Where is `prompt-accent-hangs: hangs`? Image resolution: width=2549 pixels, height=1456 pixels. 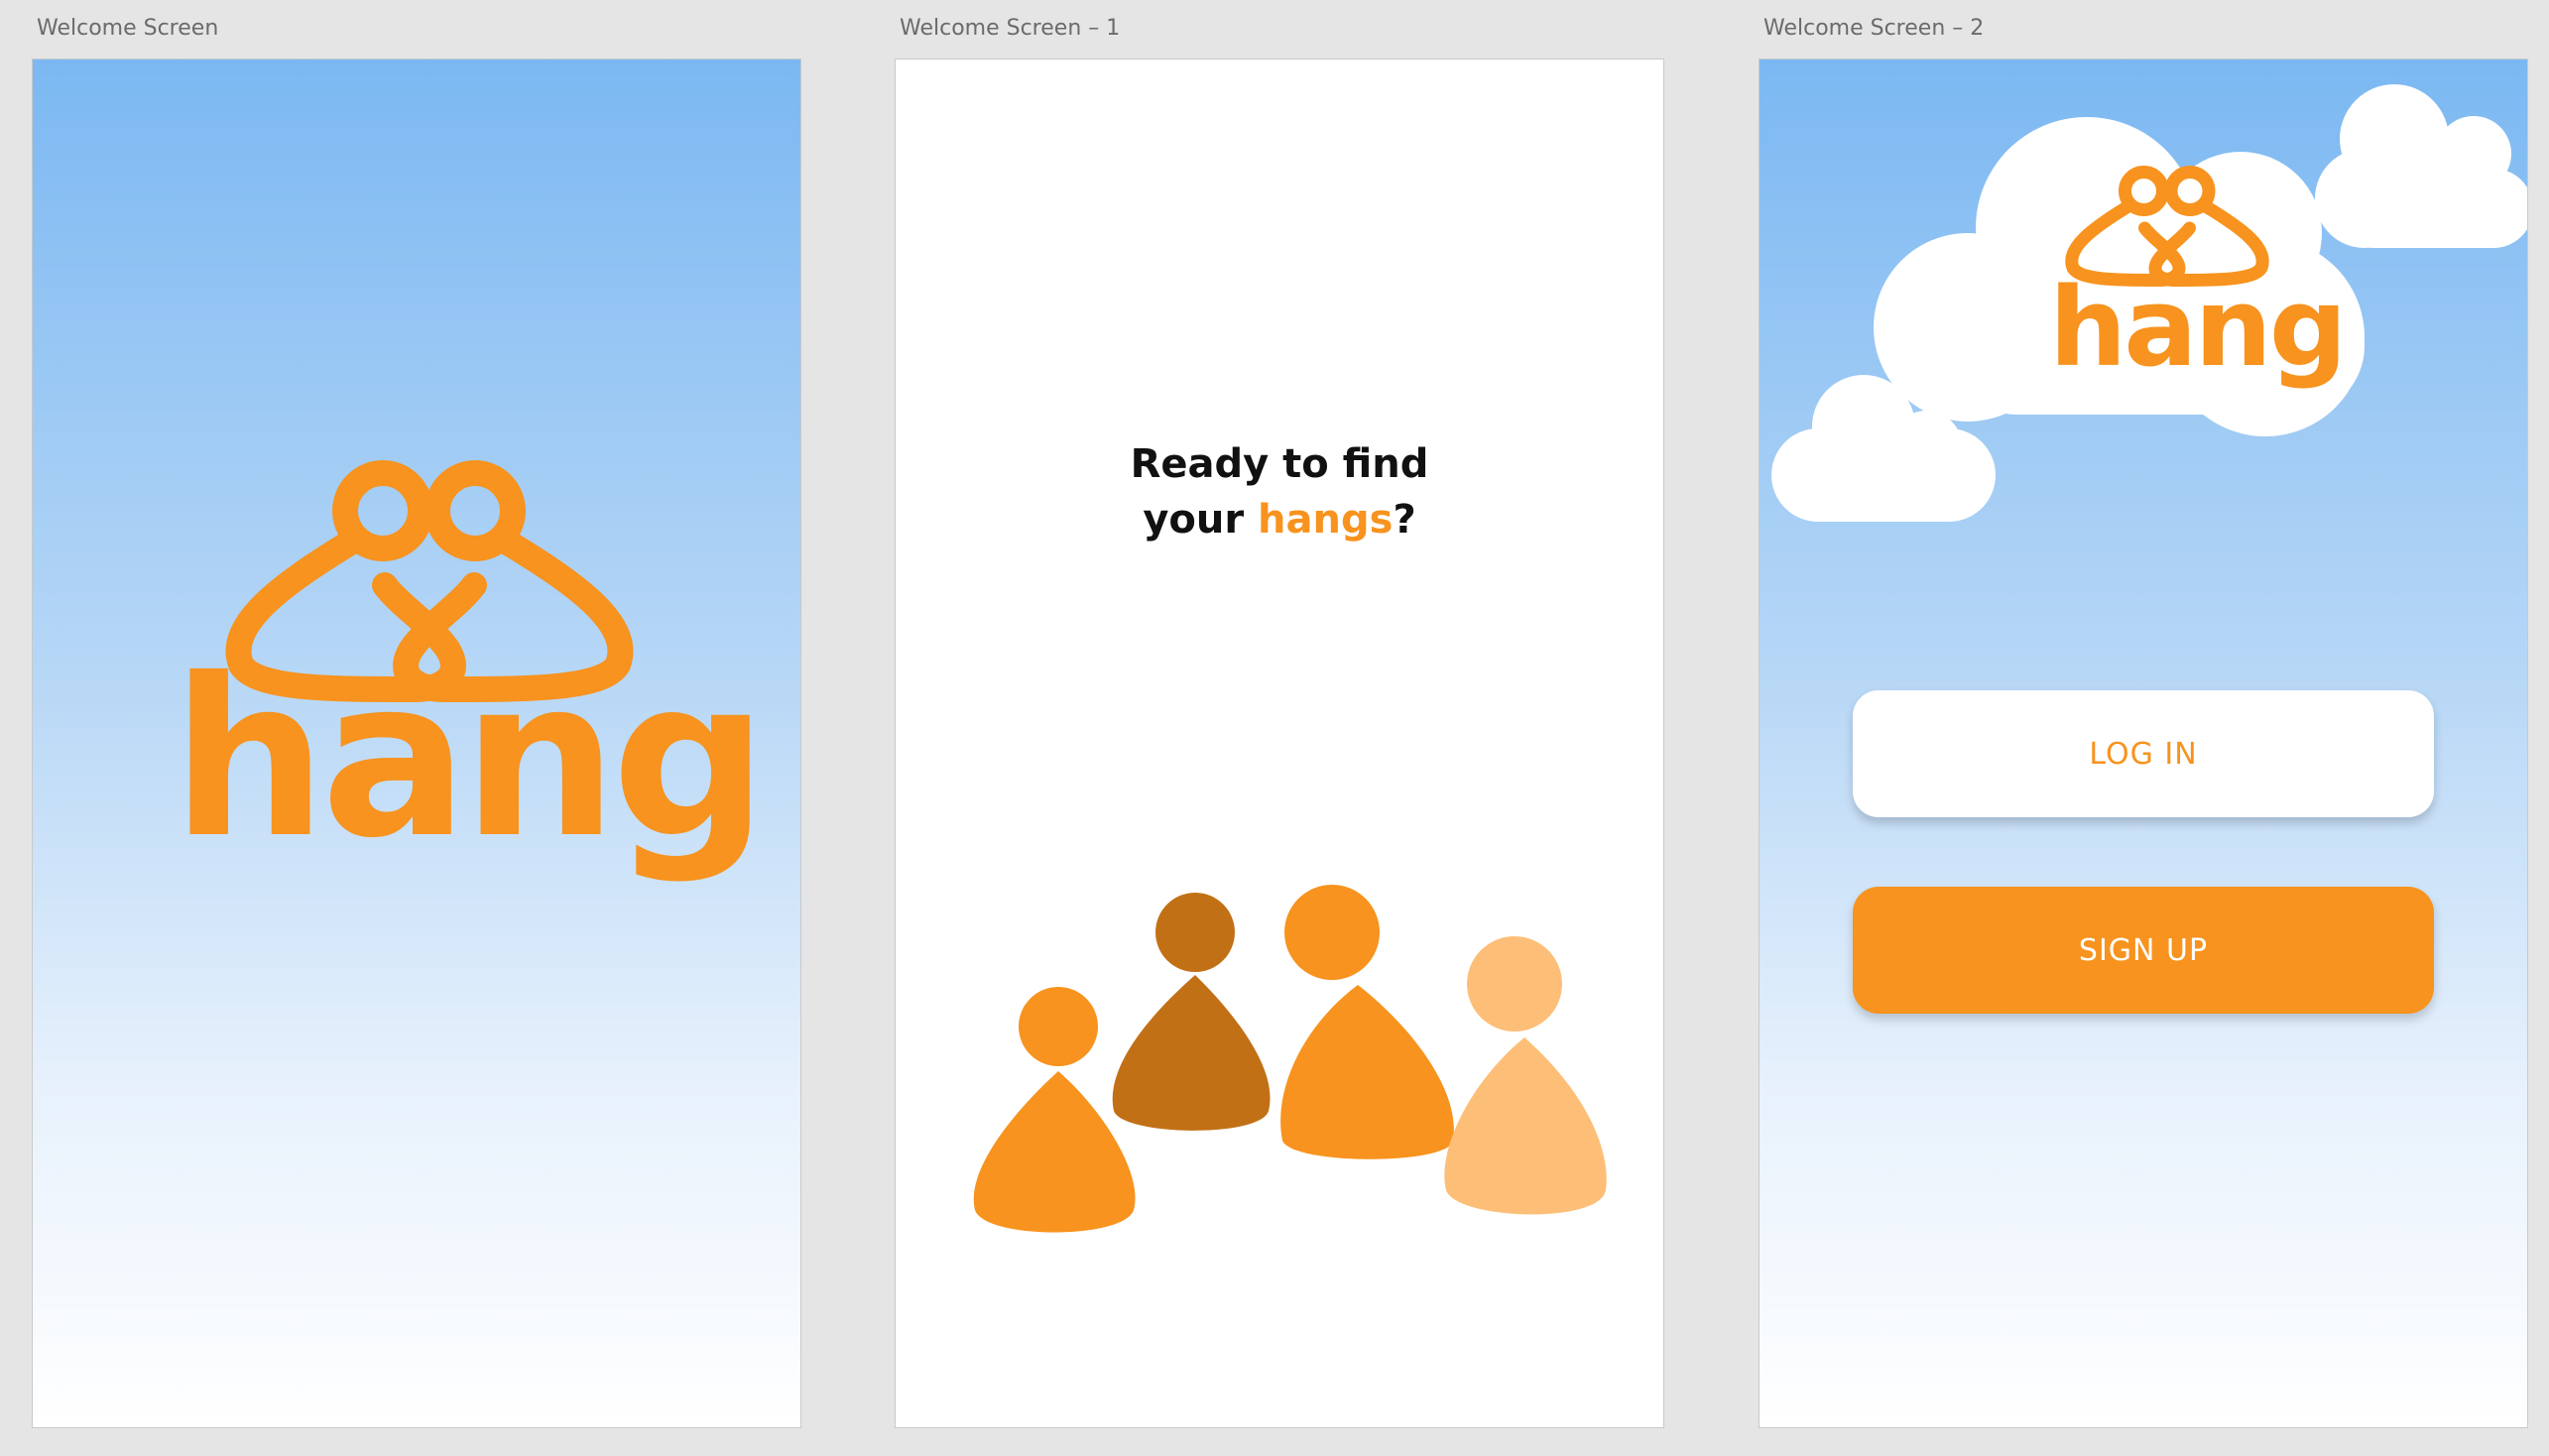
prompt-accent-hangs: hangs is located at coordinates (1326, 520).